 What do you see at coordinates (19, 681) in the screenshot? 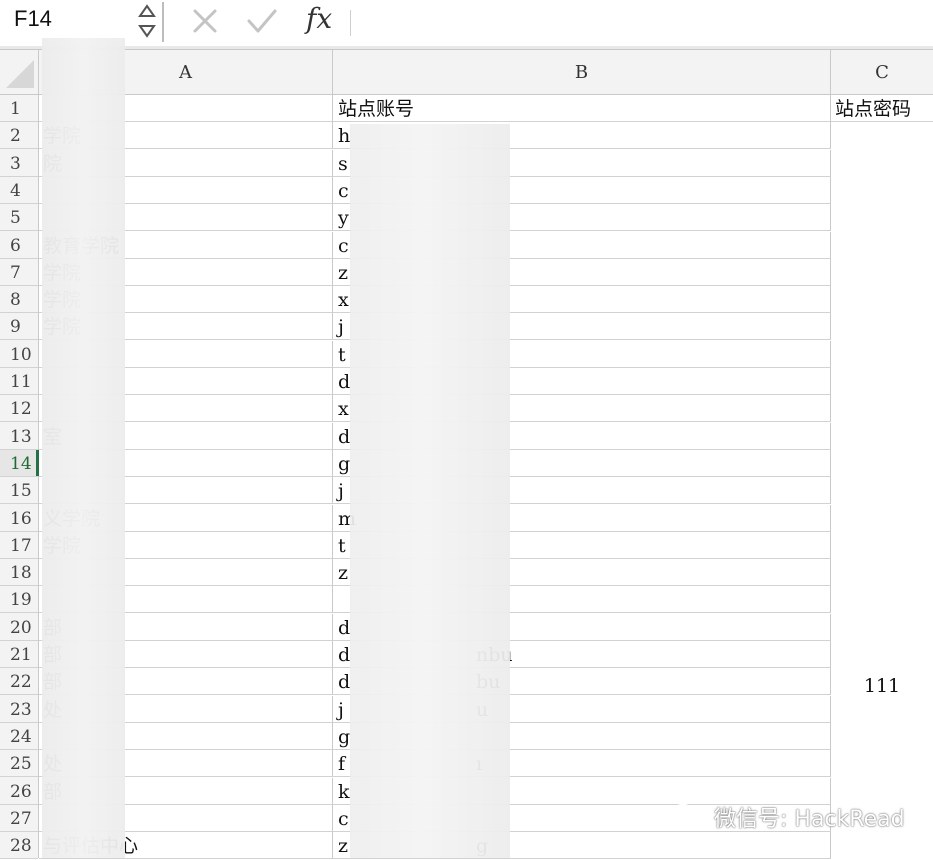
I see `row-header-22: 22` at bounding box center [19, 681].